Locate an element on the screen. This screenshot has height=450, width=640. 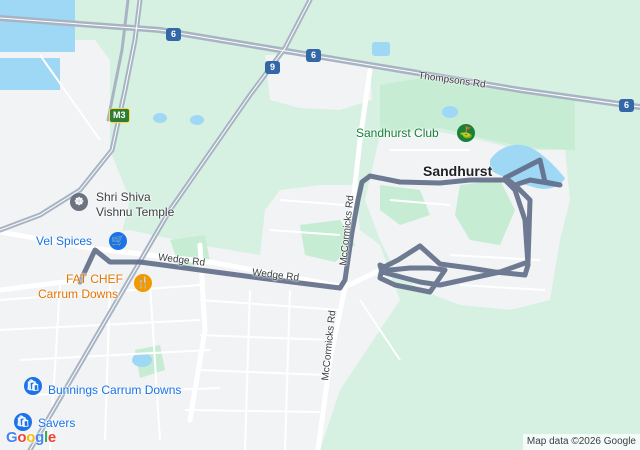
poi-bunnings-label: Bunnings Carrum Downs is located at coordinates (115, 390).